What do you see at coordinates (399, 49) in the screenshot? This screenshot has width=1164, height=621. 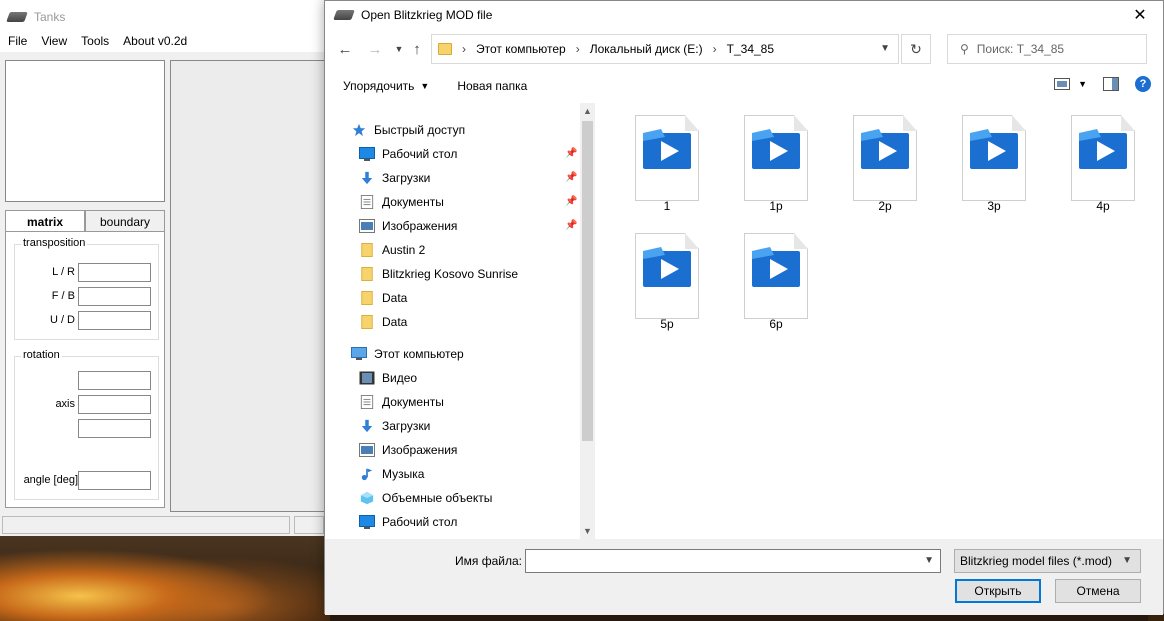 I see `recent-locations-chevron-icon: ▼` at bounding box center [399, 49].